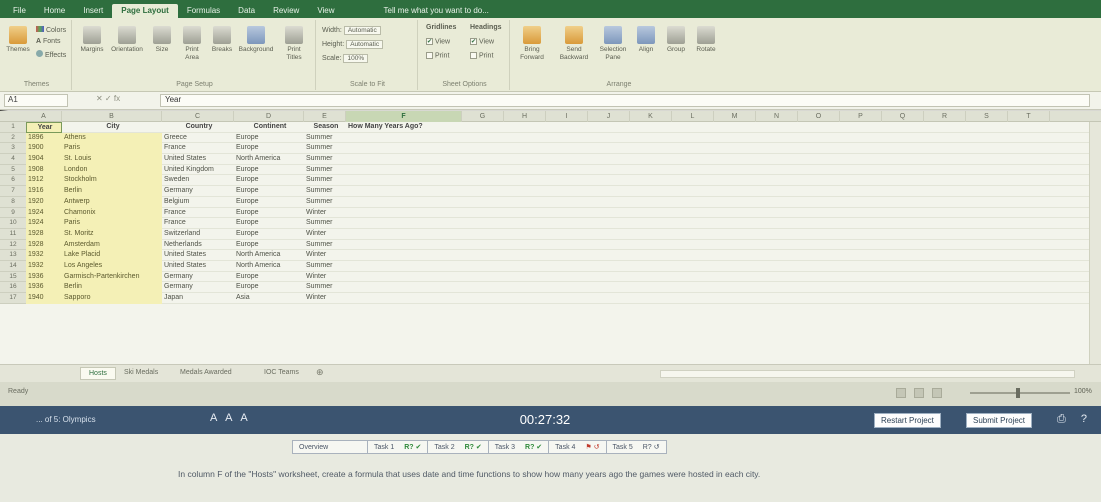 Image resolution: width=1101 pixels, height=502 pixels. What do you see at coordinates (907, 420) in the screenshot?
I see `restart-project-button: Restart Project` at bounding box center [907, 420].